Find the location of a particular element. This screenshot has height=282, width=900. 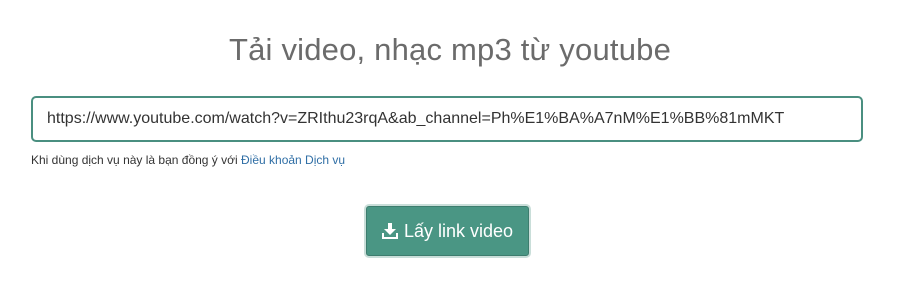

get-video-link-label: Lấy link video is located at coordinates (458, 230).